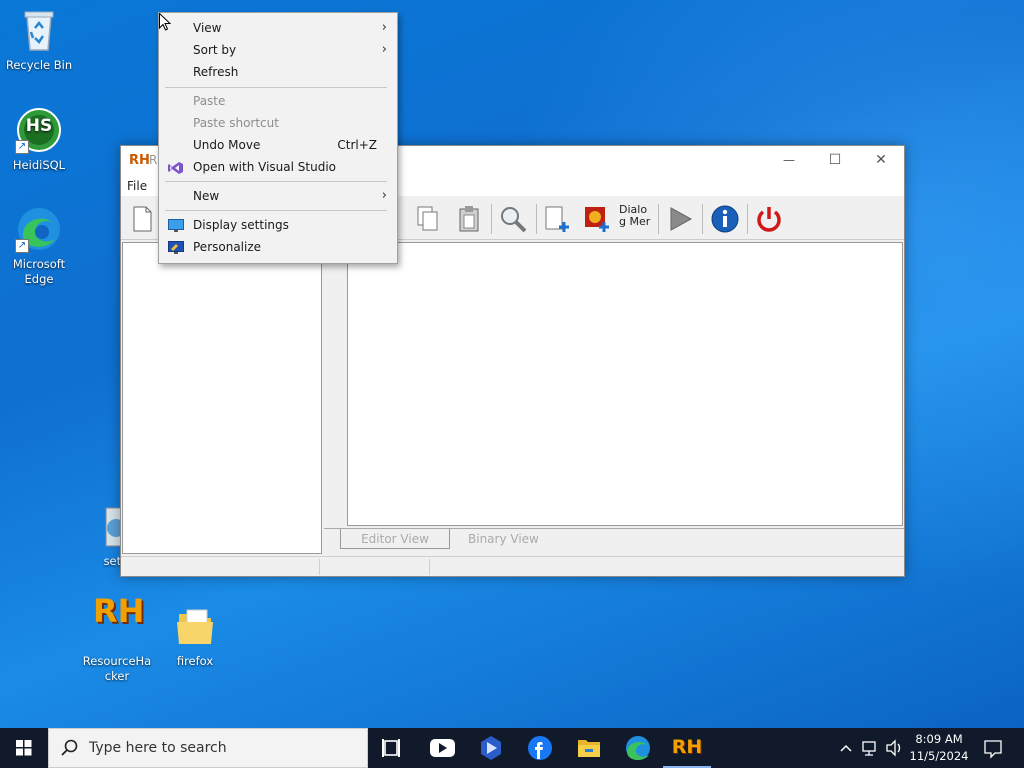 This screenshot has height=768, width=1024. I want to click on desktop-icon-label: HeidiSQL, so click(39, 165).